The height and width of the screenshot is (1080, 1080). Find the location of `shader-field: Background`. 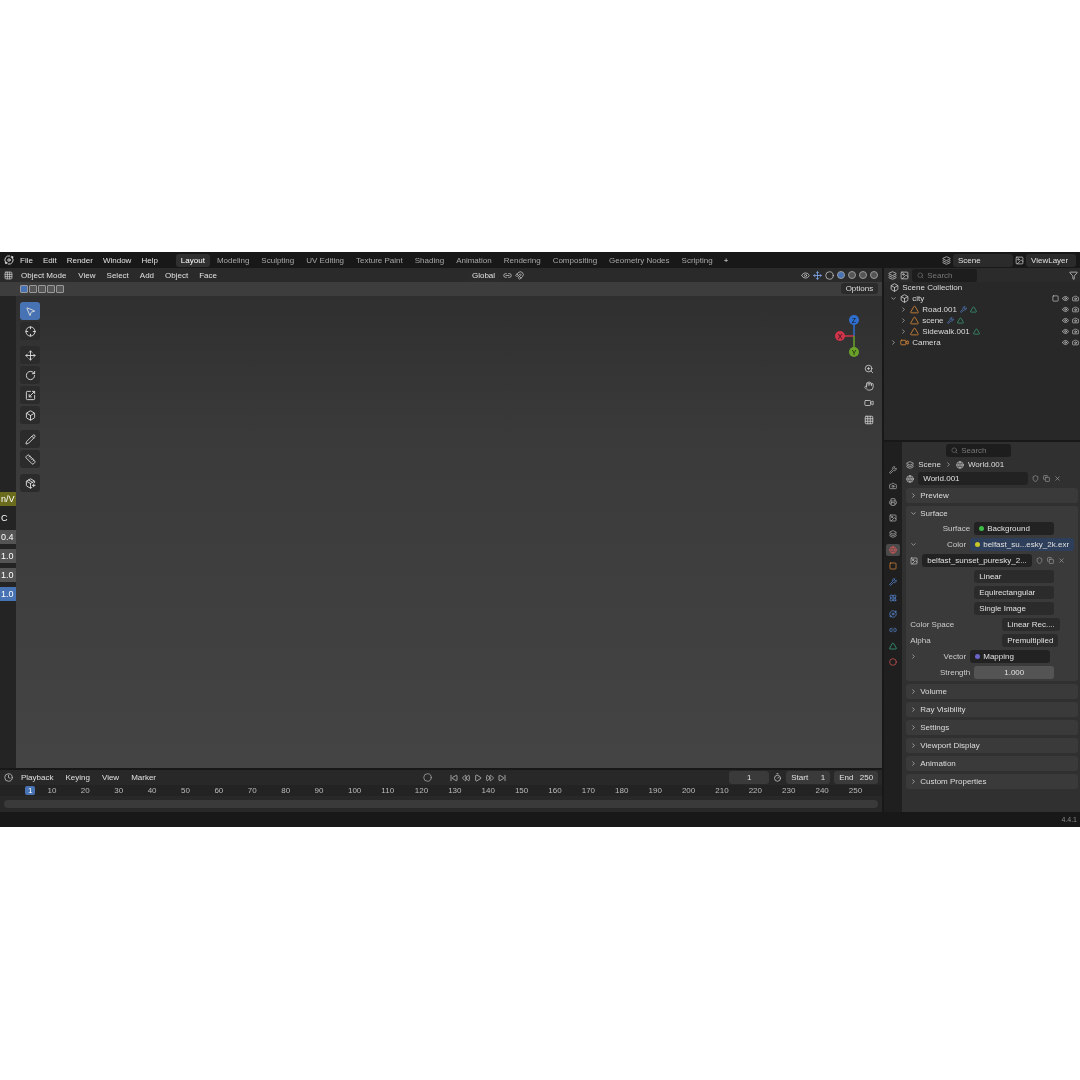

shader-field: Background is located at coordinates (1014, 528).